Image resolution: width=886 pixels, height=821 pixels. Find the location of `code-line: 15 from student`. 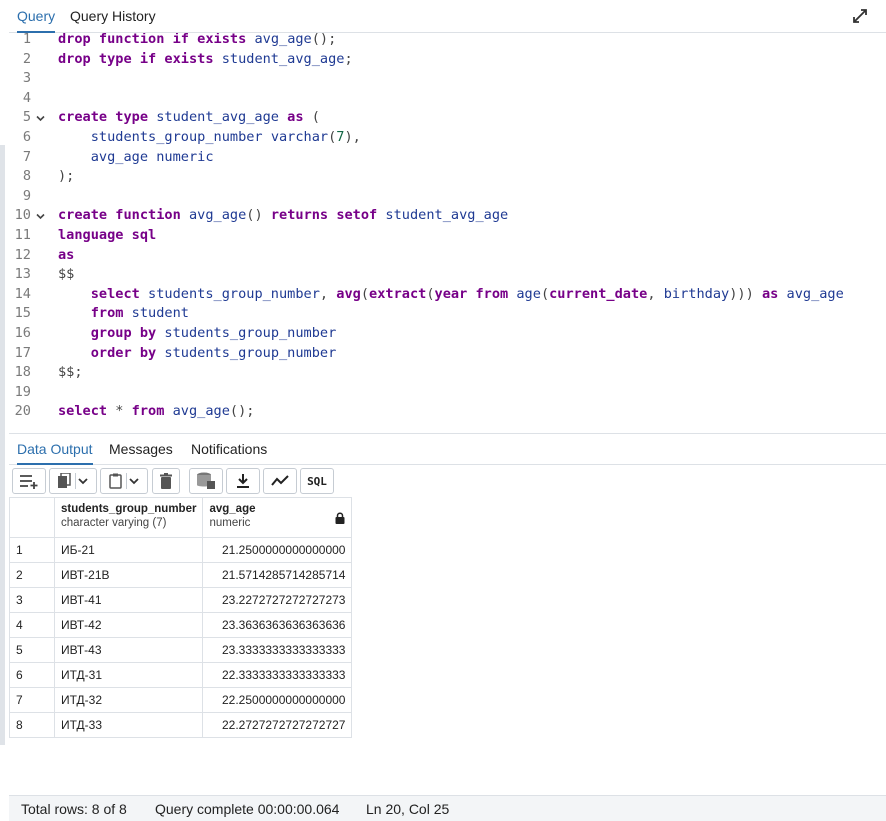

code-line: 15 from student is located at coordinates (447, 314).